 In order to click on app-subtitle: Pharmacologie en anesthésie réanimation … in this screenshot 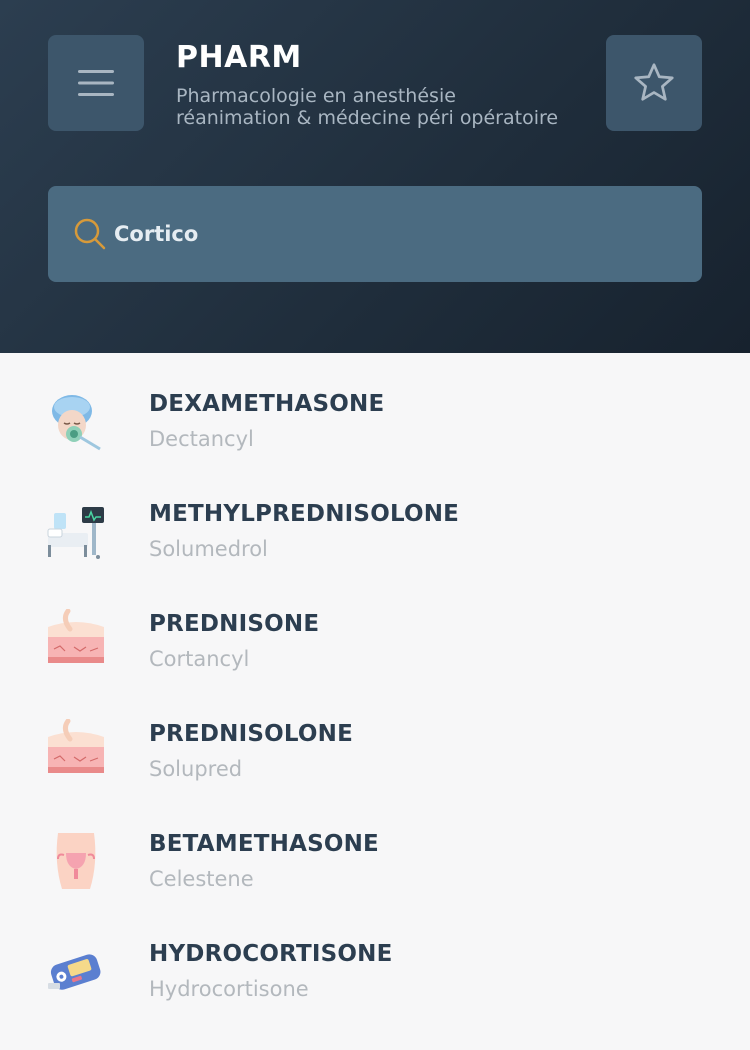, I will do `click(386, 107)`.